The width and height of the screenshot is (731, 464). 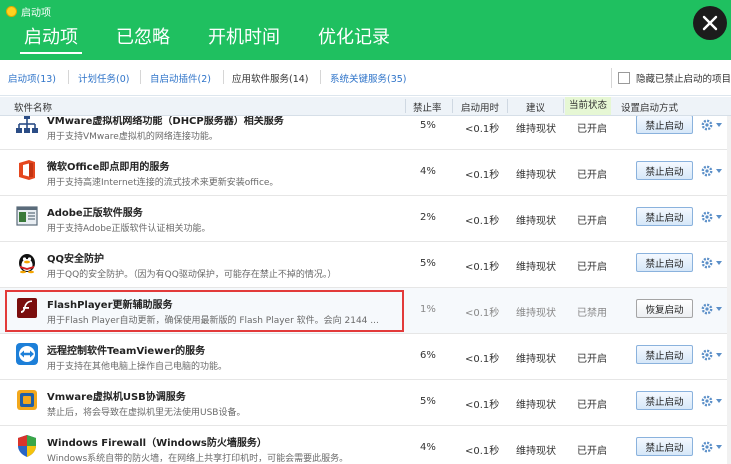 I want to click on filter-system-services: 系统关键服务(35), so click(x=368, y=78).